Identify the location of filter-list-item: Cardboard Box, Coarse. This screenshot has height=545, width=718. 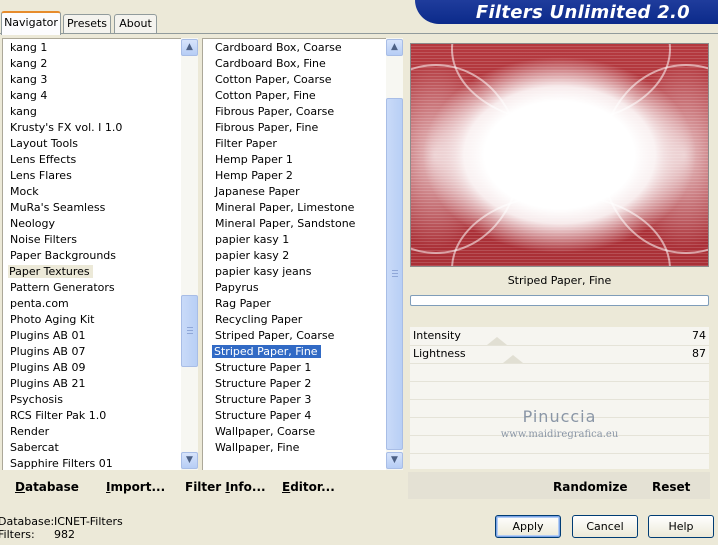
(294, 48).